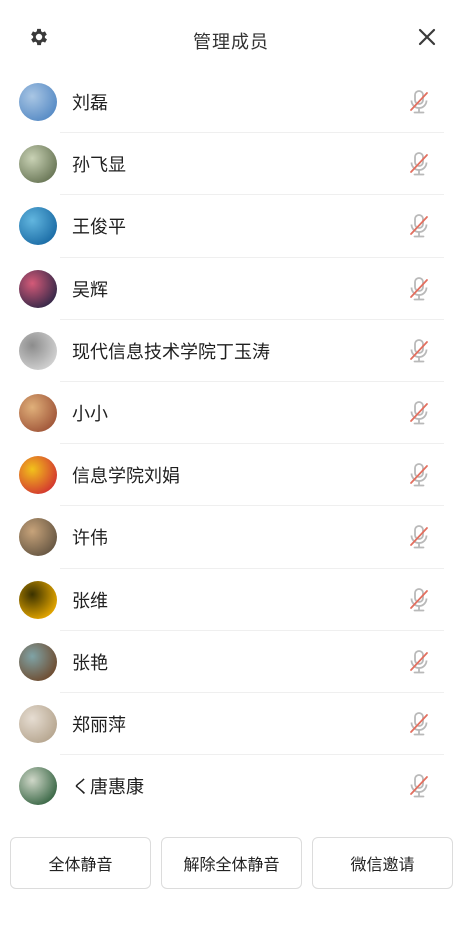  I want to click on member-name: 许伟, so click(90, 539).